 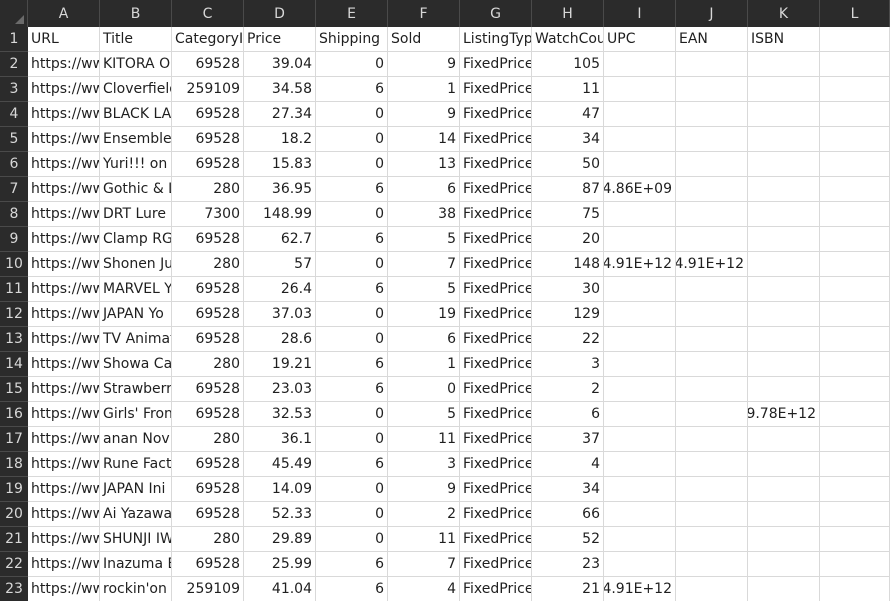 What do you see at coordinates (208, 214) in the screenshot?
I see `cell-c: 7300` at bounding box center [208, 214].